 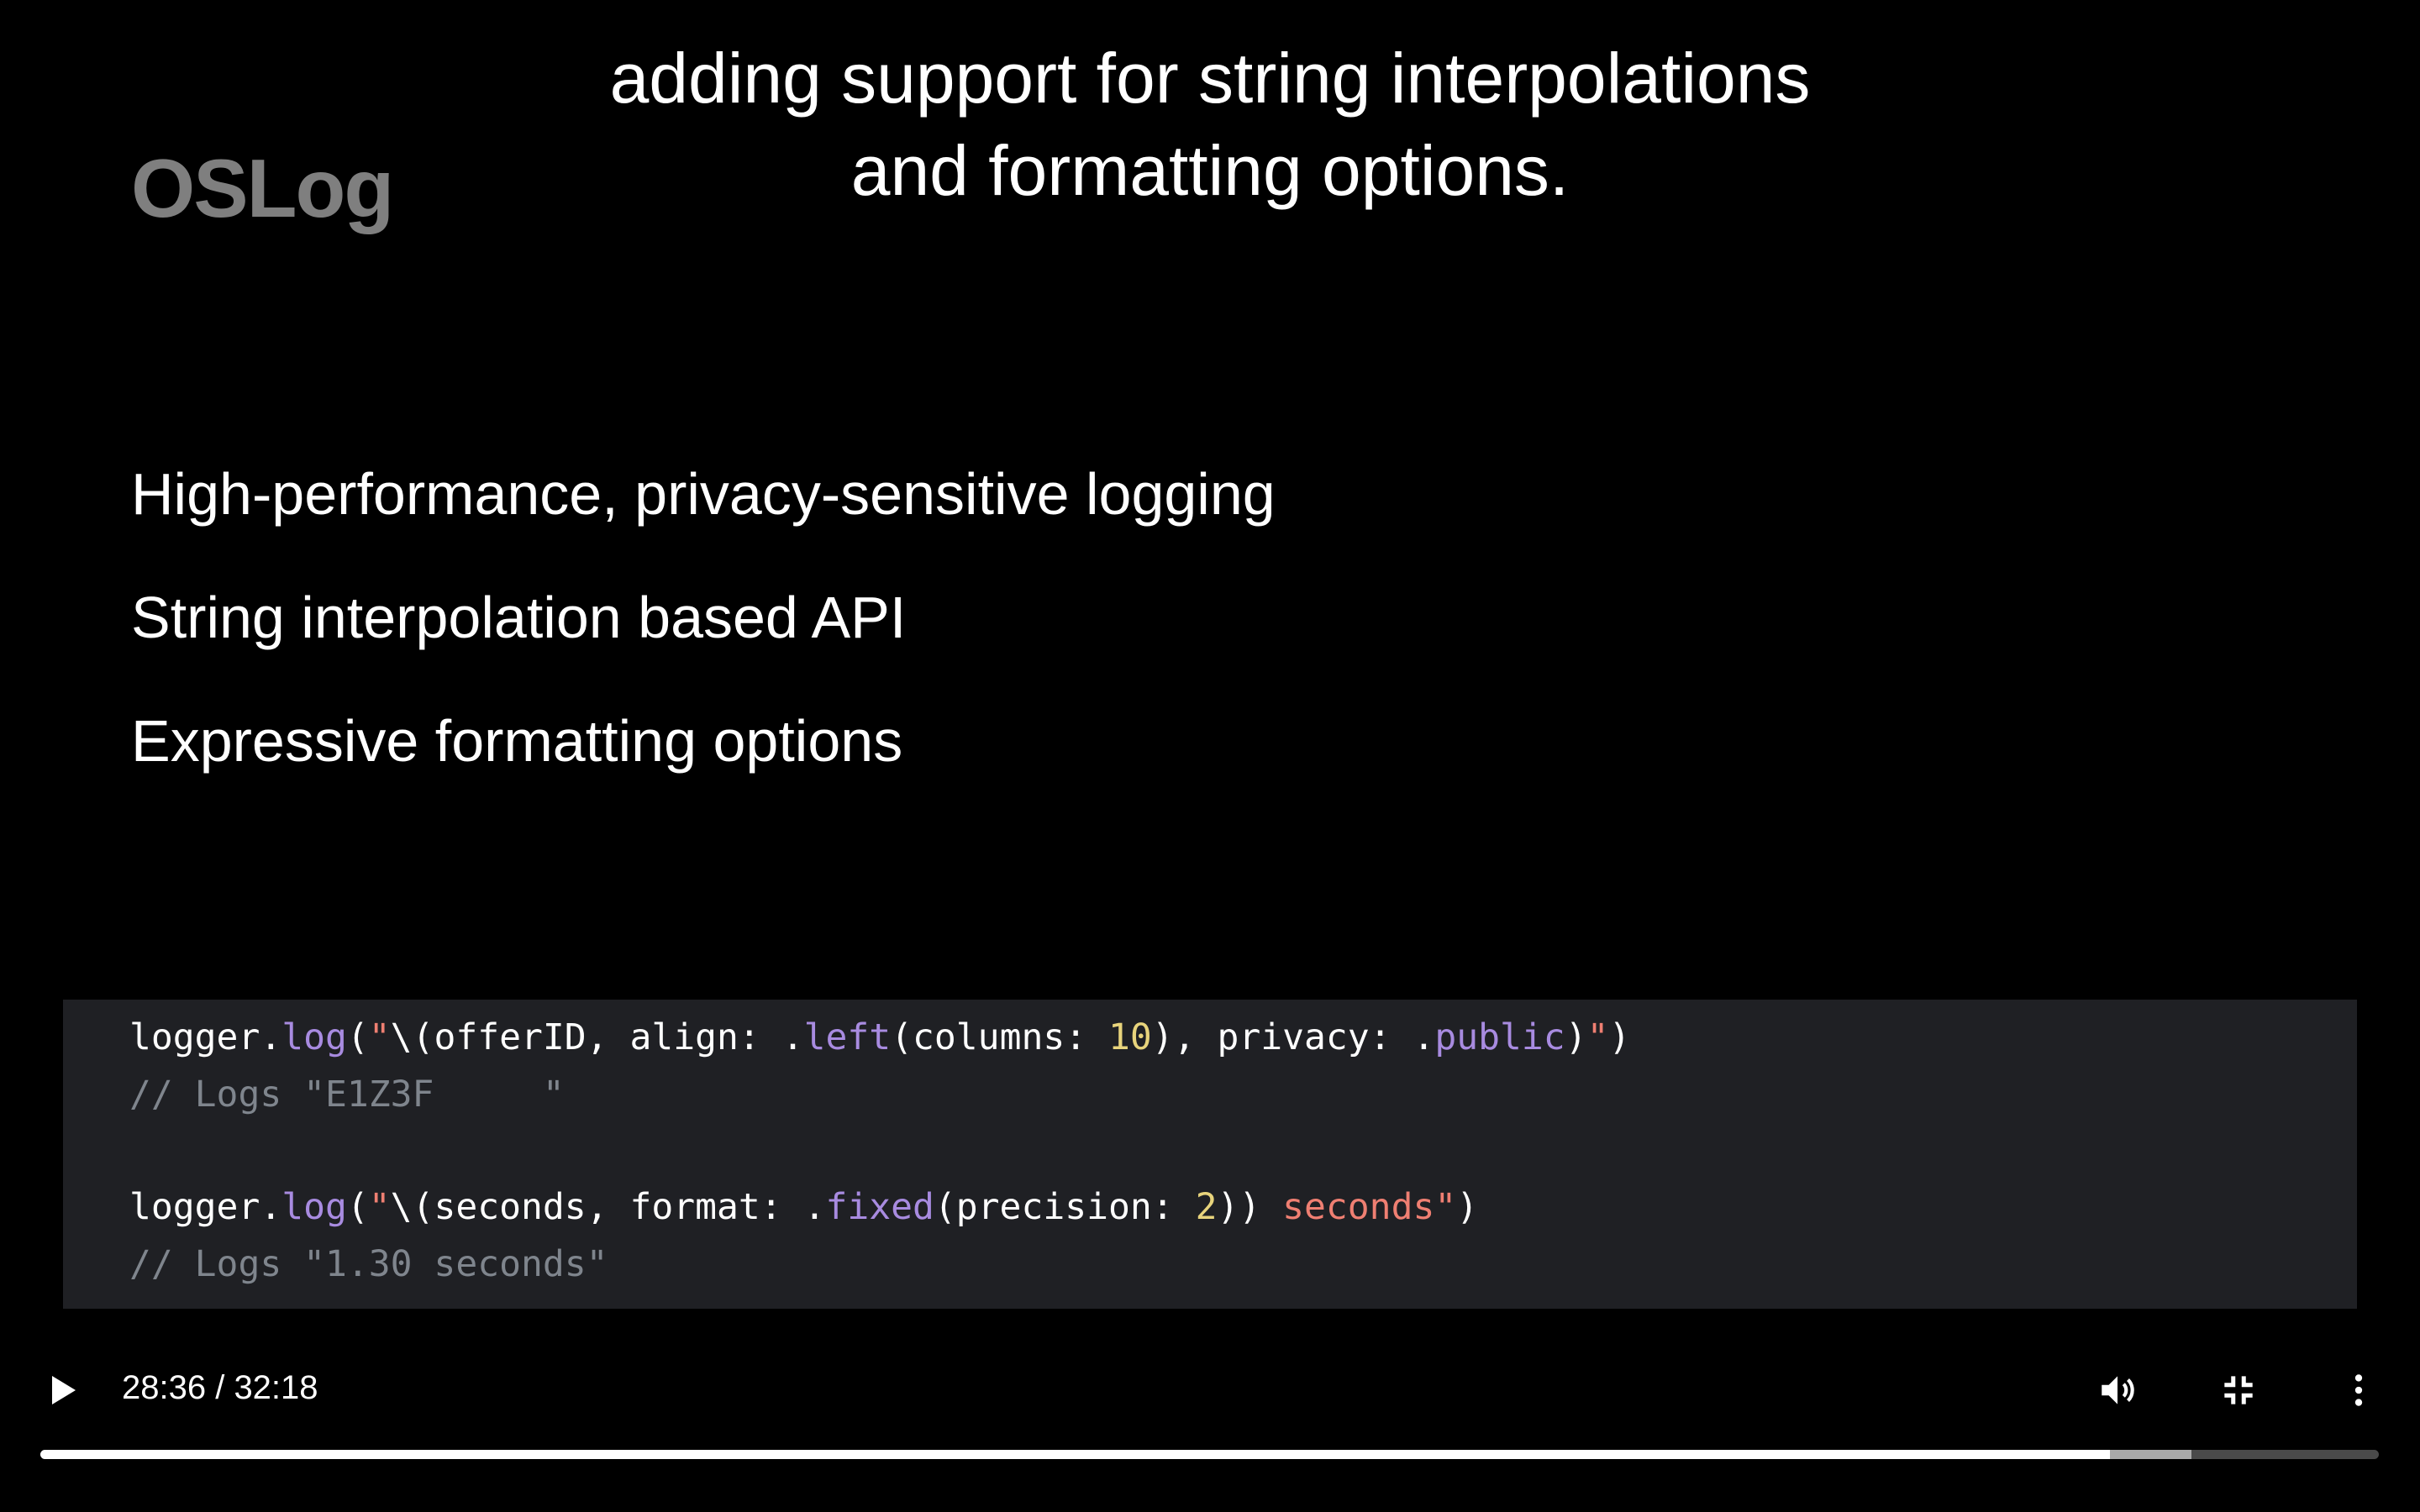 I want to click on code-token: 10, so click(x=1130, y=1037).